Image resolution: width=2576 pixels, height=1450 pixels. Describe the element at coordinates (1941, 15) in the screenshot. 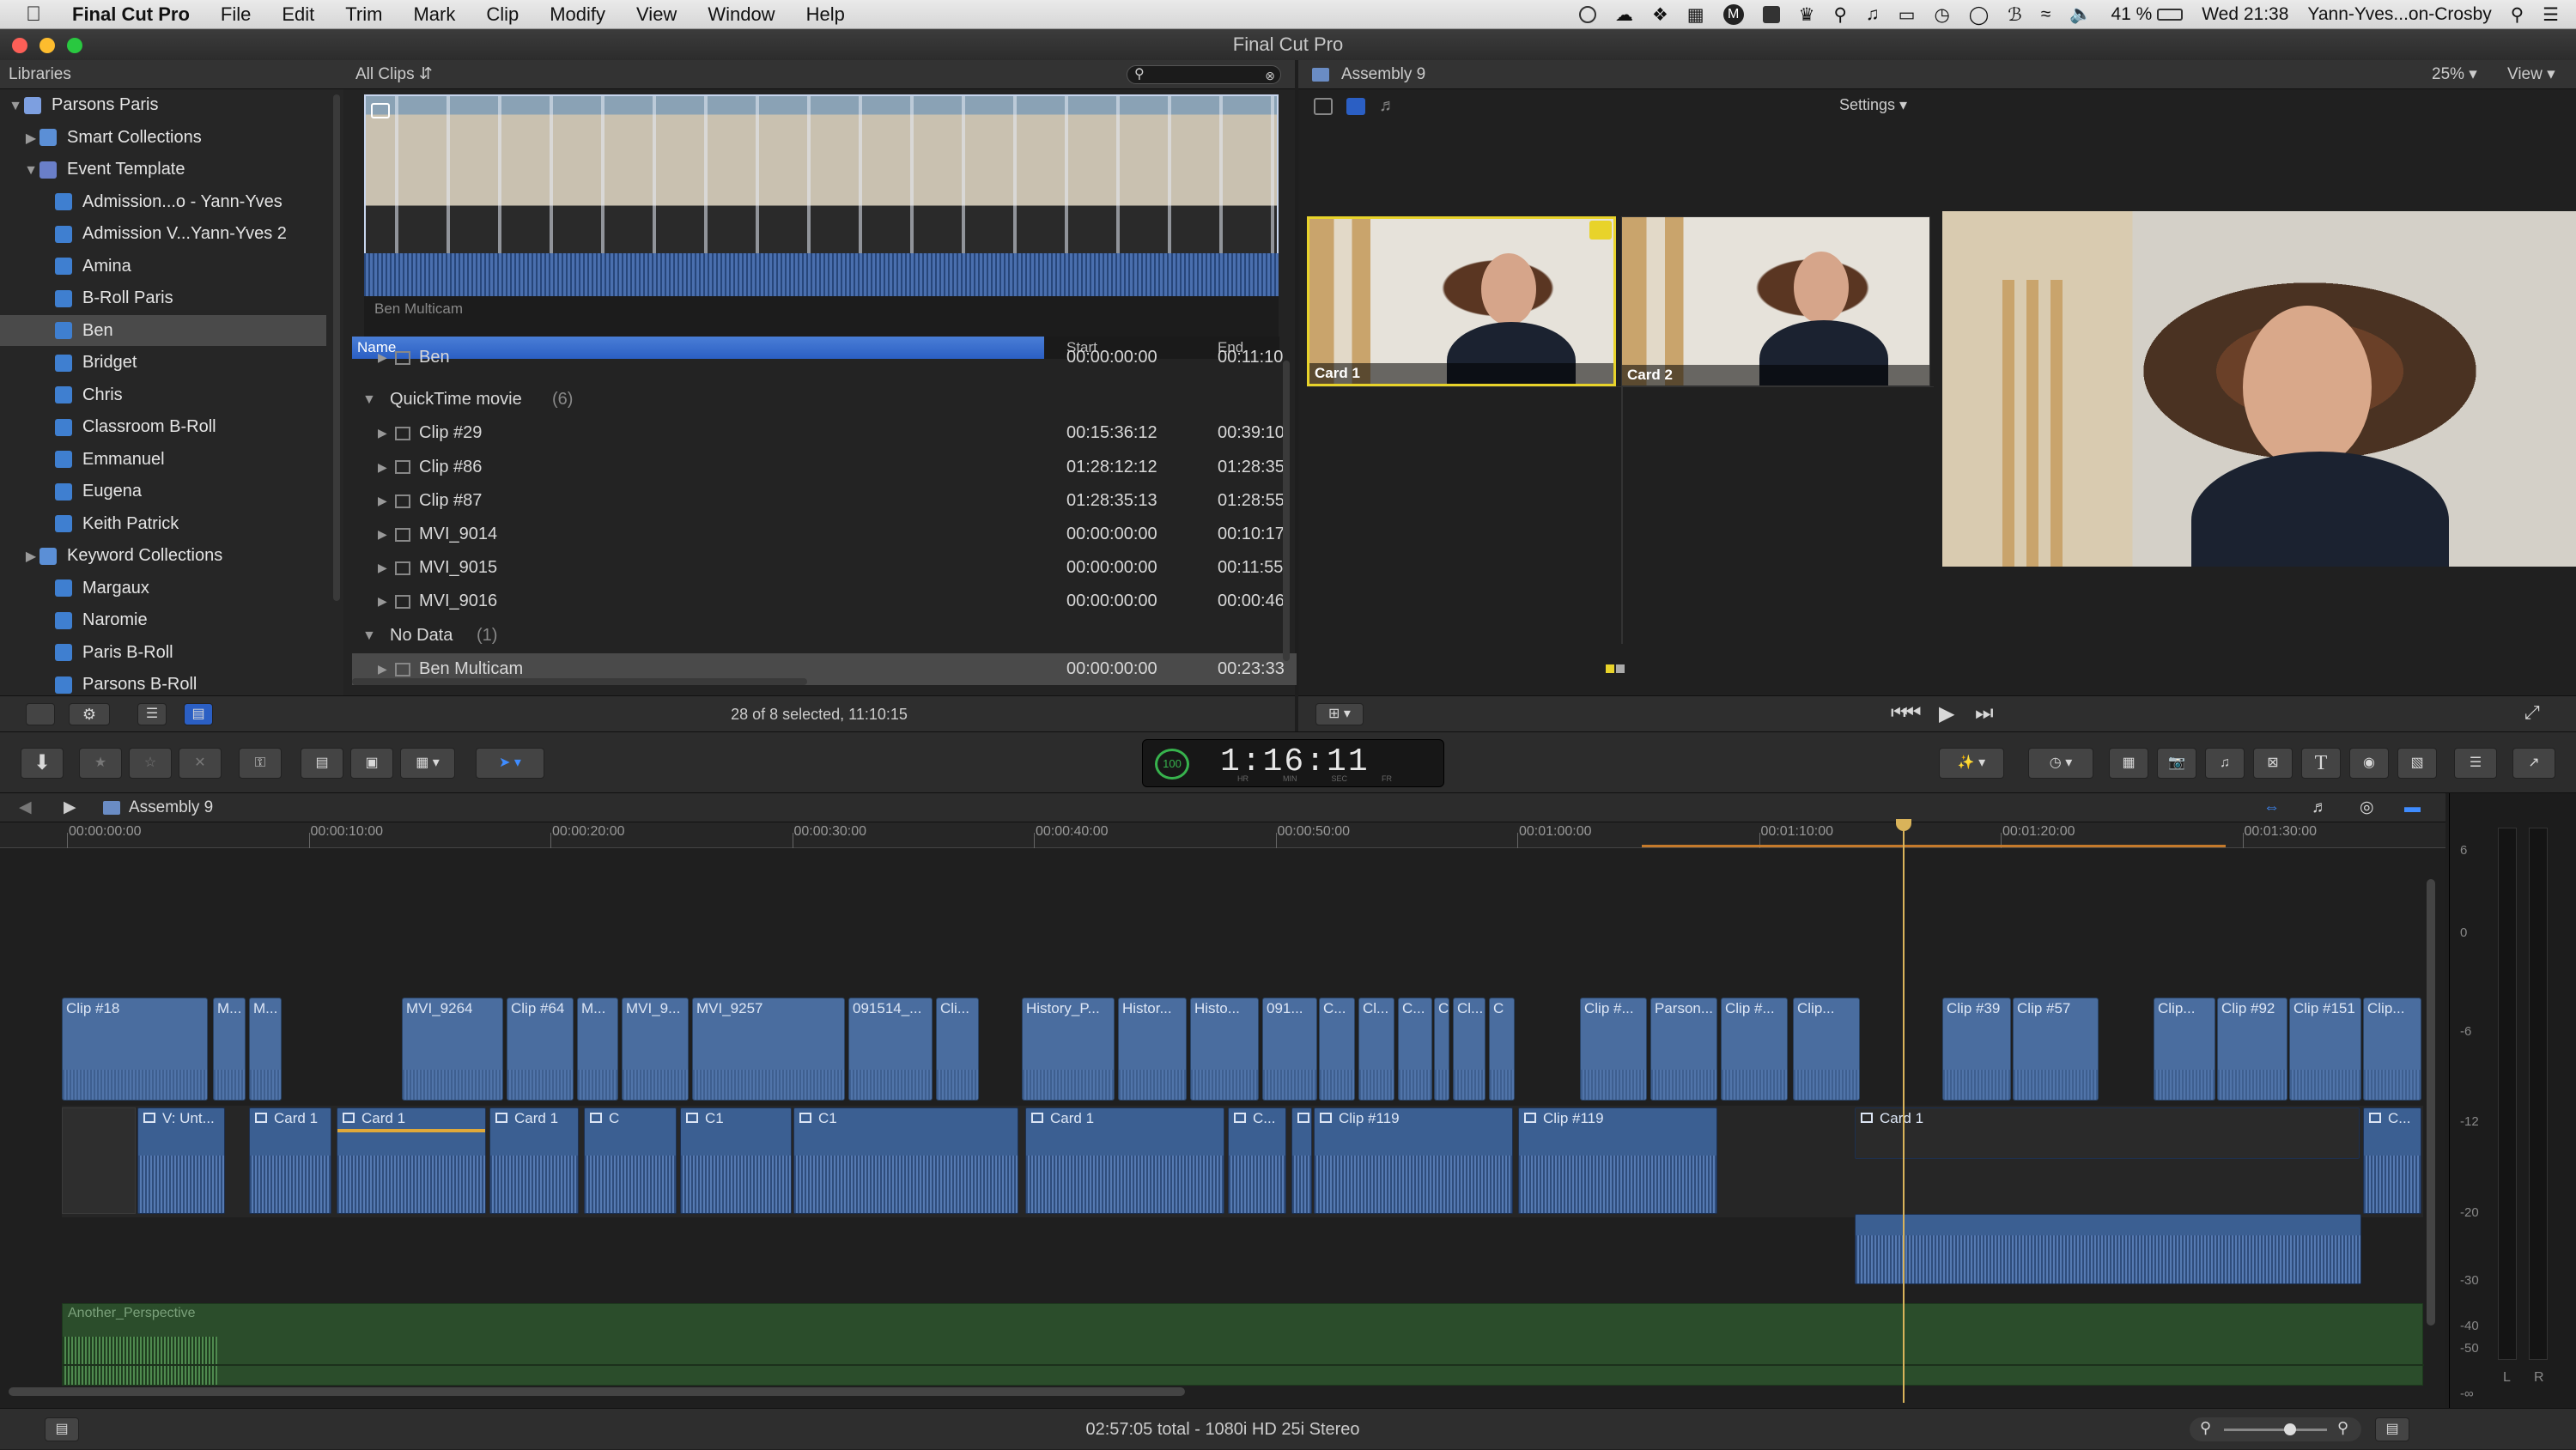

I see `timemachine-icon: ◷` at that location.